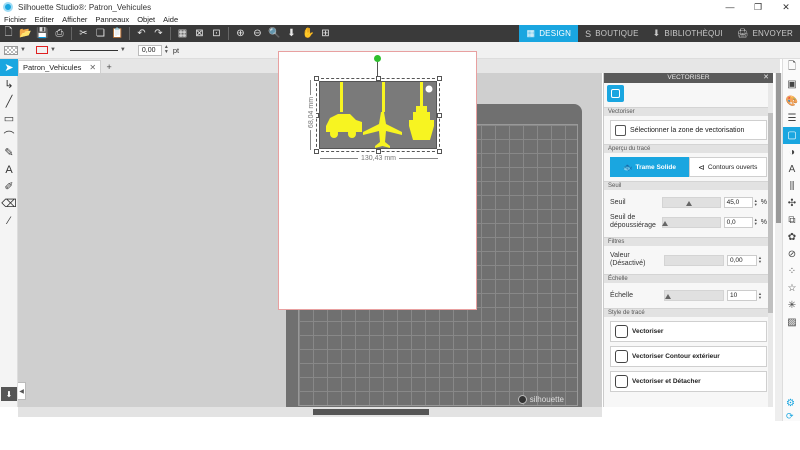  Describe the element at coordinates (791, 101) in the screenshot. I see `fill-palette-icon: 🎨` at that location.